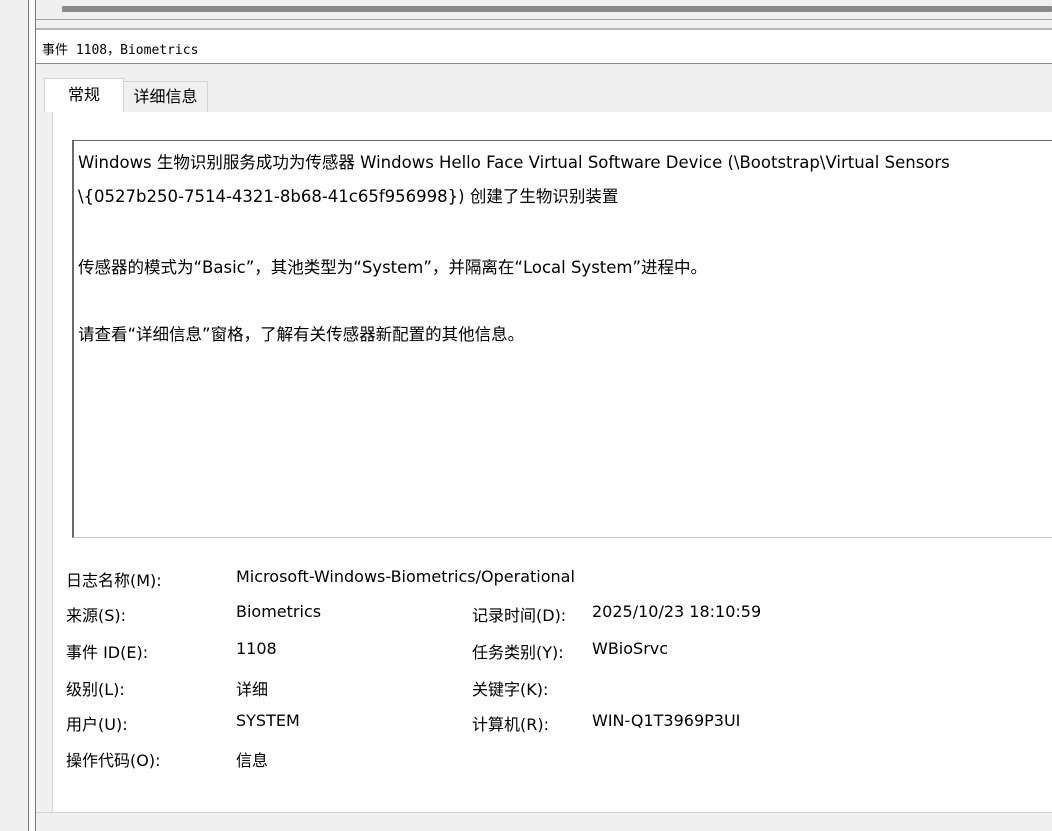 The height and width of the screenshot is (831, 1052). What do you see at coordinates (510, 724) in the screenshot?
I see `computer-label: 计算机(R):` at bounding box center [510, 724].